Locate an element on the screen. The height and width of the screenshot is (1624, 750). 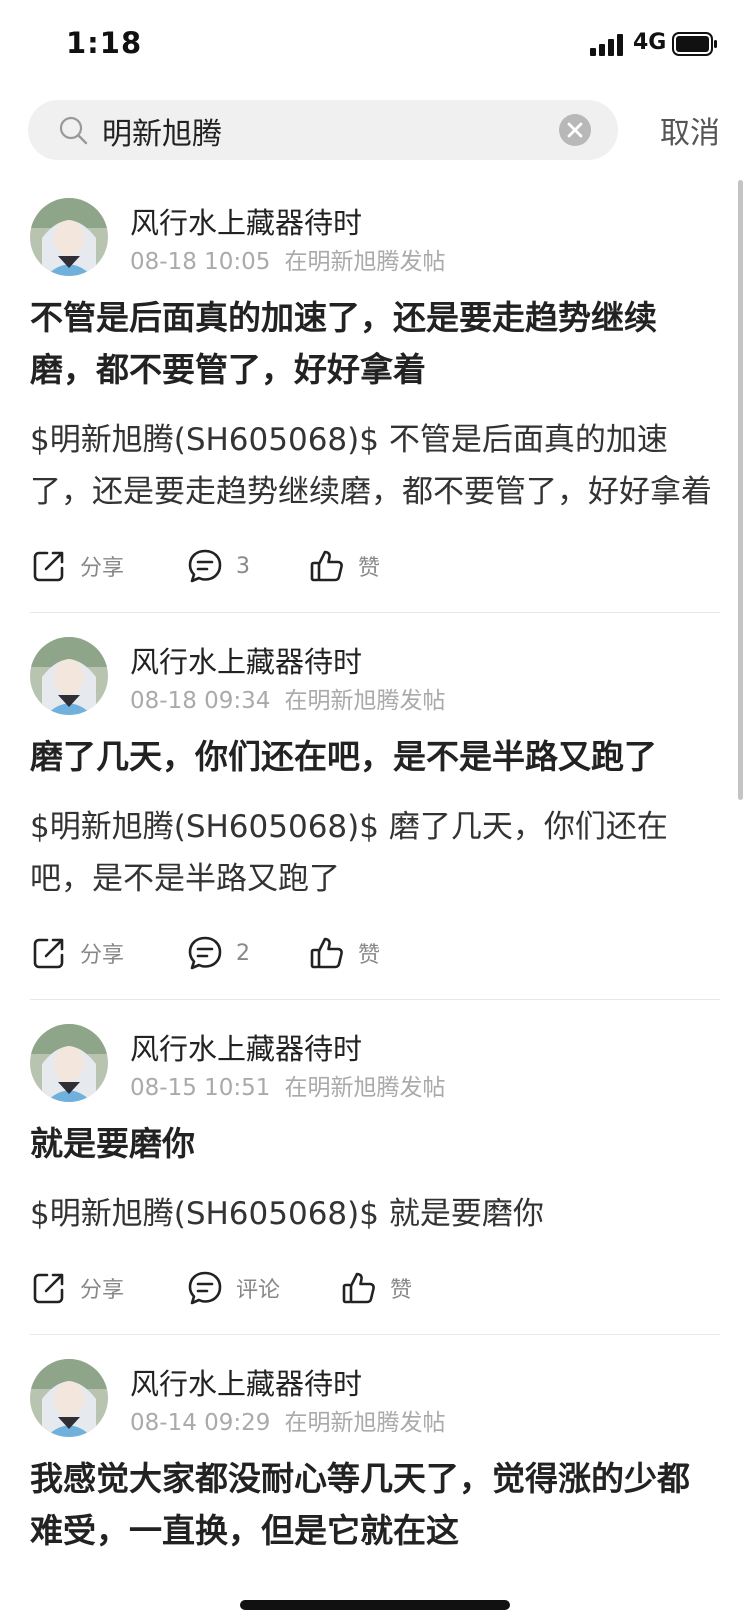
comment-button: 3 is located at coordinates (218, 566).